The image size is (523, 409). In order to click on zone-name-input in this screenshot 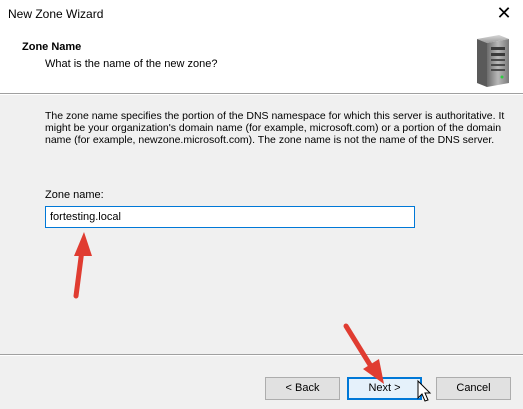, I will do `click(230, 217)`.